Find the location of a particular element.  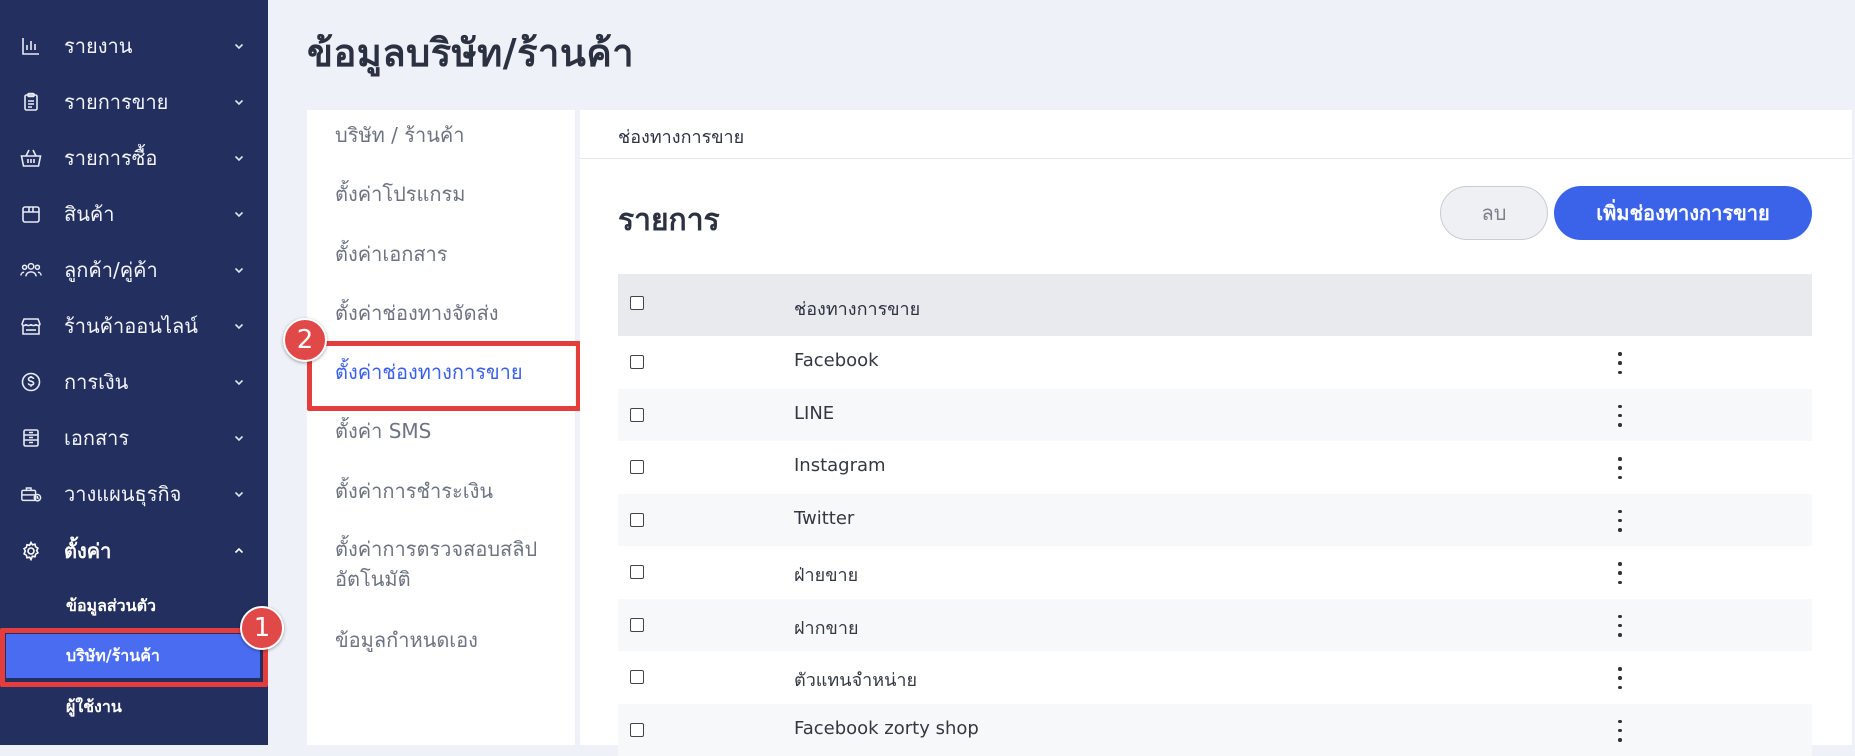

clipboard-icon is located at coordinates (31, 102).